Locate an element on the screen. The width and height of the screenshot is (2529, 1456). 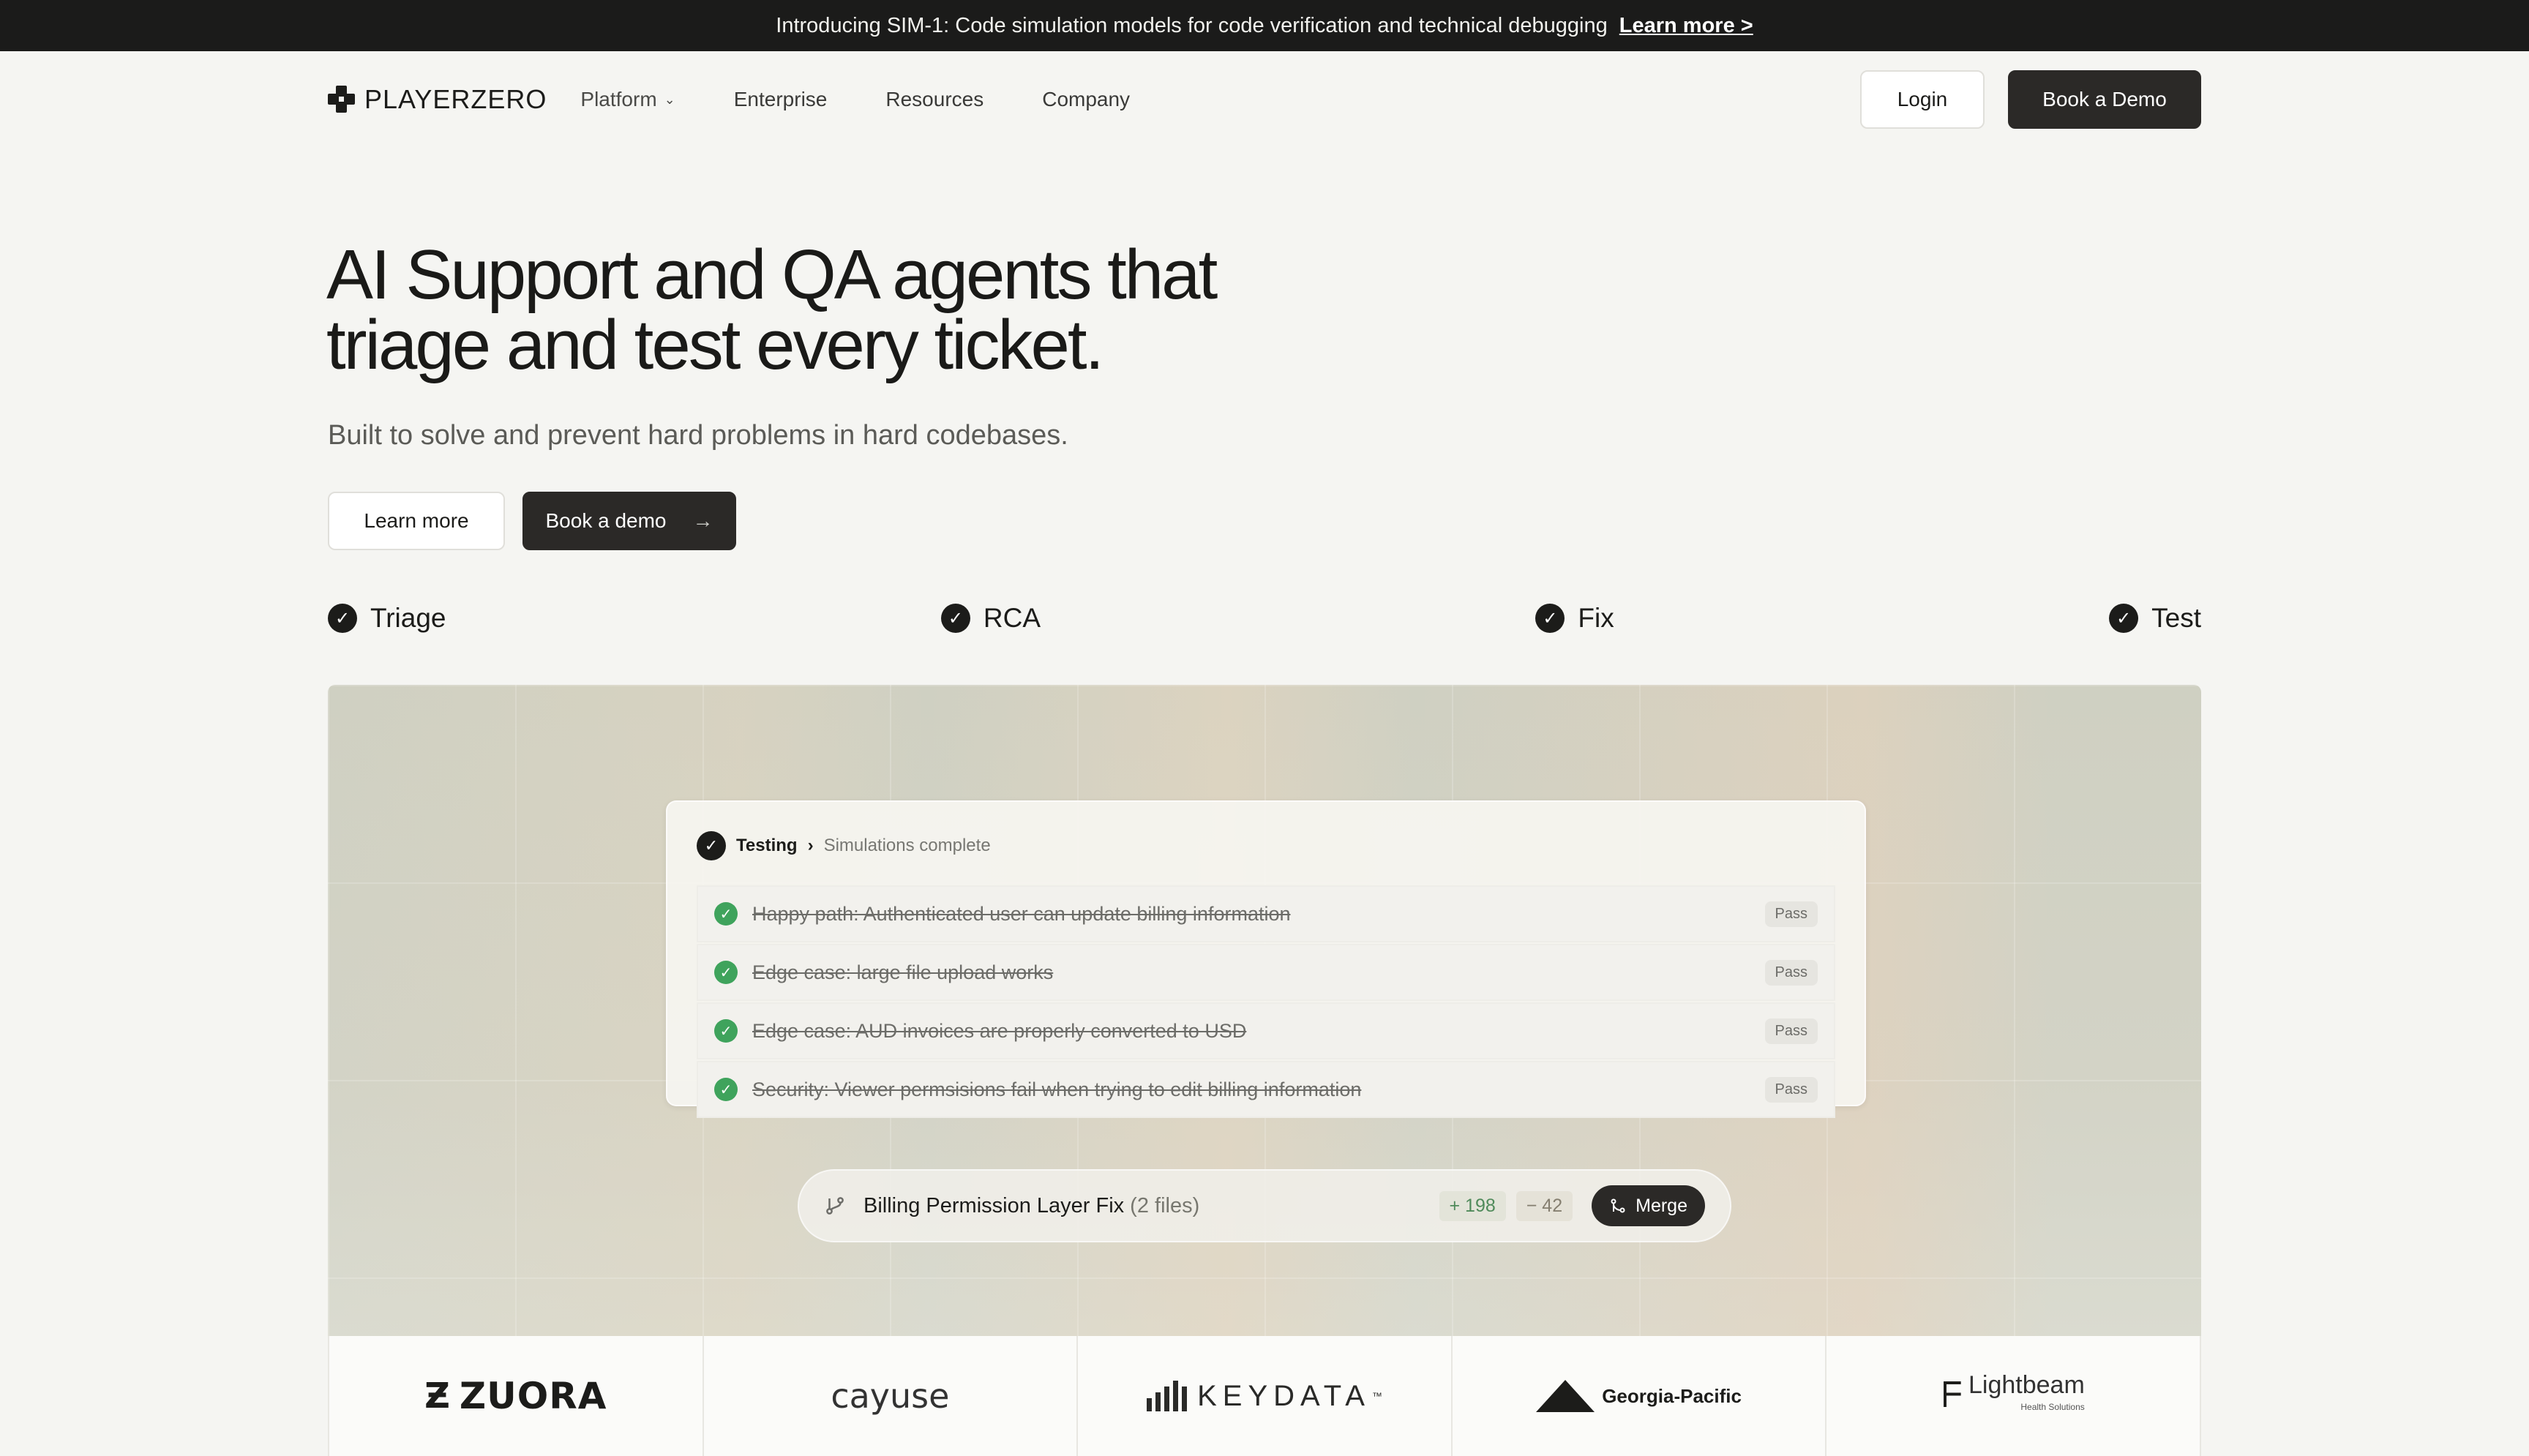
workflow-steps: ✓ Triage ✓ RCA ✓ Fix ✓ Test is located at coordinates (1264, 618).